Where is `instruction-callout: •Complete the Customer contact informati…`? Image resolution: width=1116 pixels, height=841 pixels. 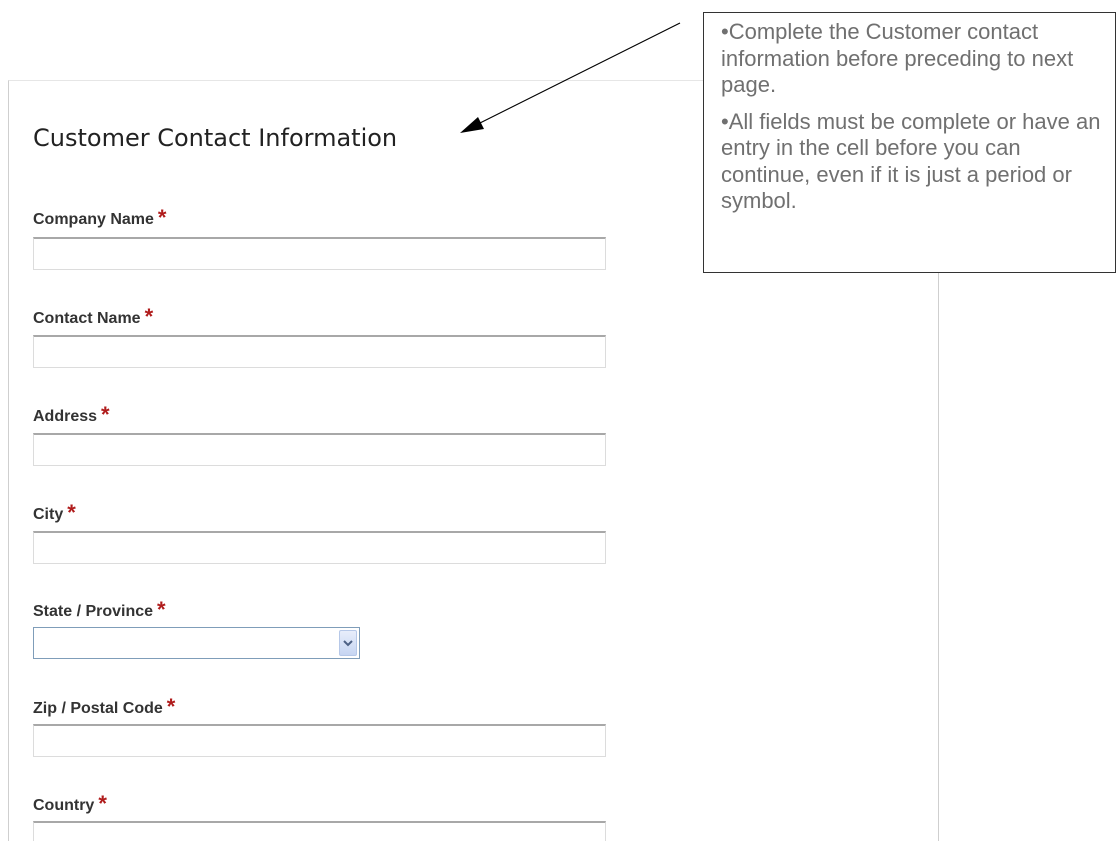 instruction-callout: •Complete the Customer contact informati… is located at coordinates (909, 142).